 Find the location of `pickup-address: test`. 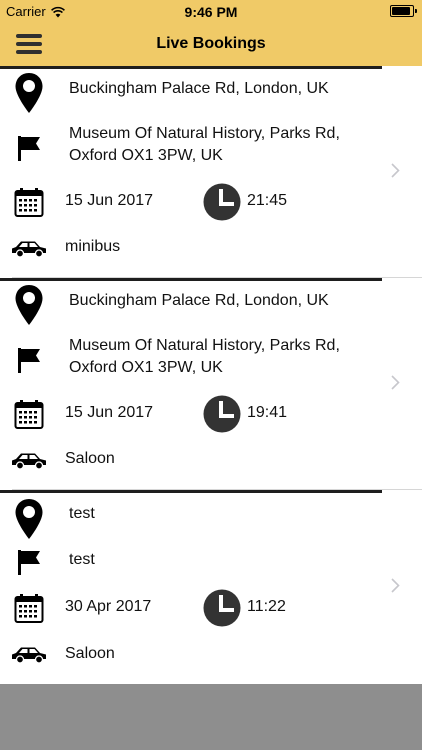

pickup-address: test is located at coordinates (82, 513).